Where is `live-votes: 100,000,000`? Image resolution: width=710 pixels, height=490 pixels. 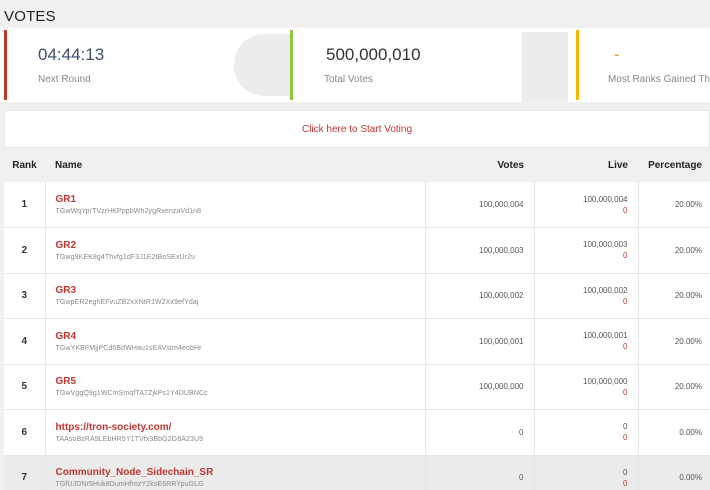 live-votes: 100,000,000 is located at coordinates (605, 381).